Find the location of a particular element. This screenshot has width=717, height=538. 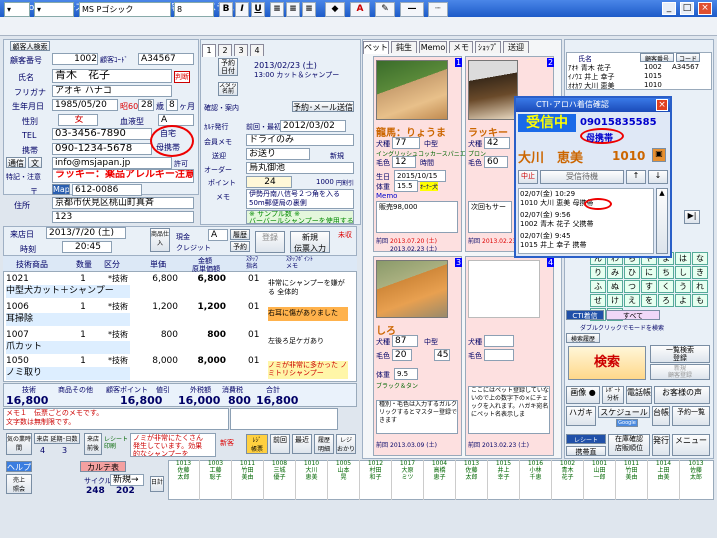

next-page-icon: ▶| is located at coordinates (692, 217).